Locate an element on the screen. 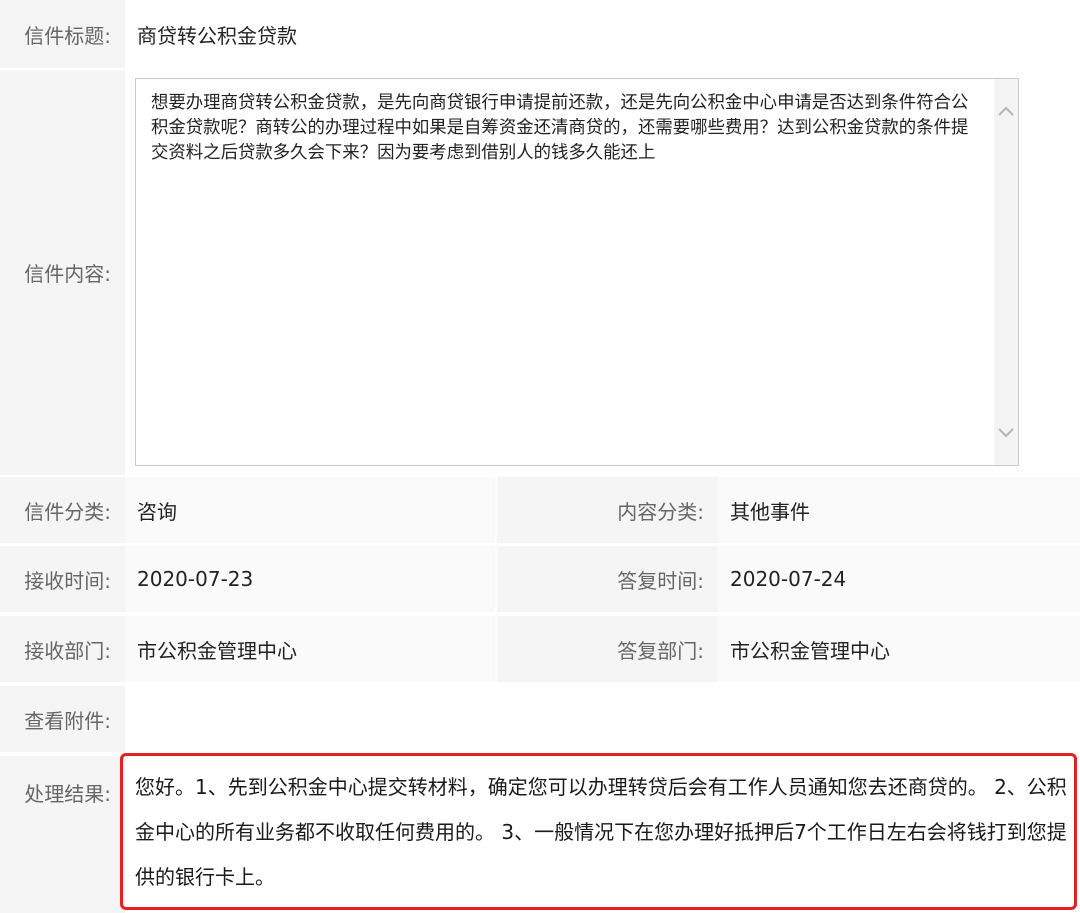 Image resolution: width=1080 pixels, height=913 pixels. content-category-value: 其他事件 is located at coordinates (899, 510).